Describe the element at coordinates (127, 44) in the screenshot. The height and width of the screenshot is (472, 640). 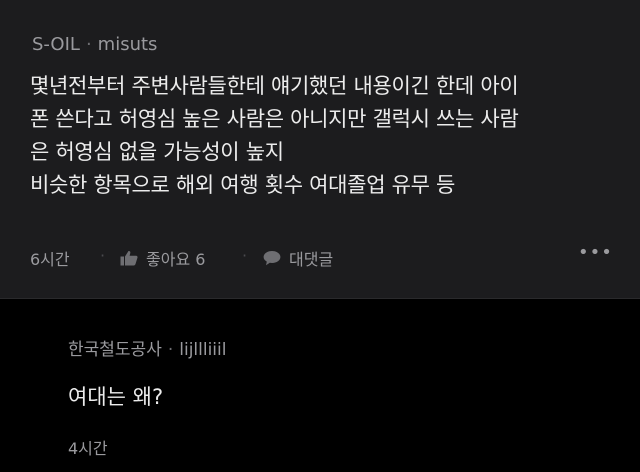
I see `post-username: misuts` at that location.